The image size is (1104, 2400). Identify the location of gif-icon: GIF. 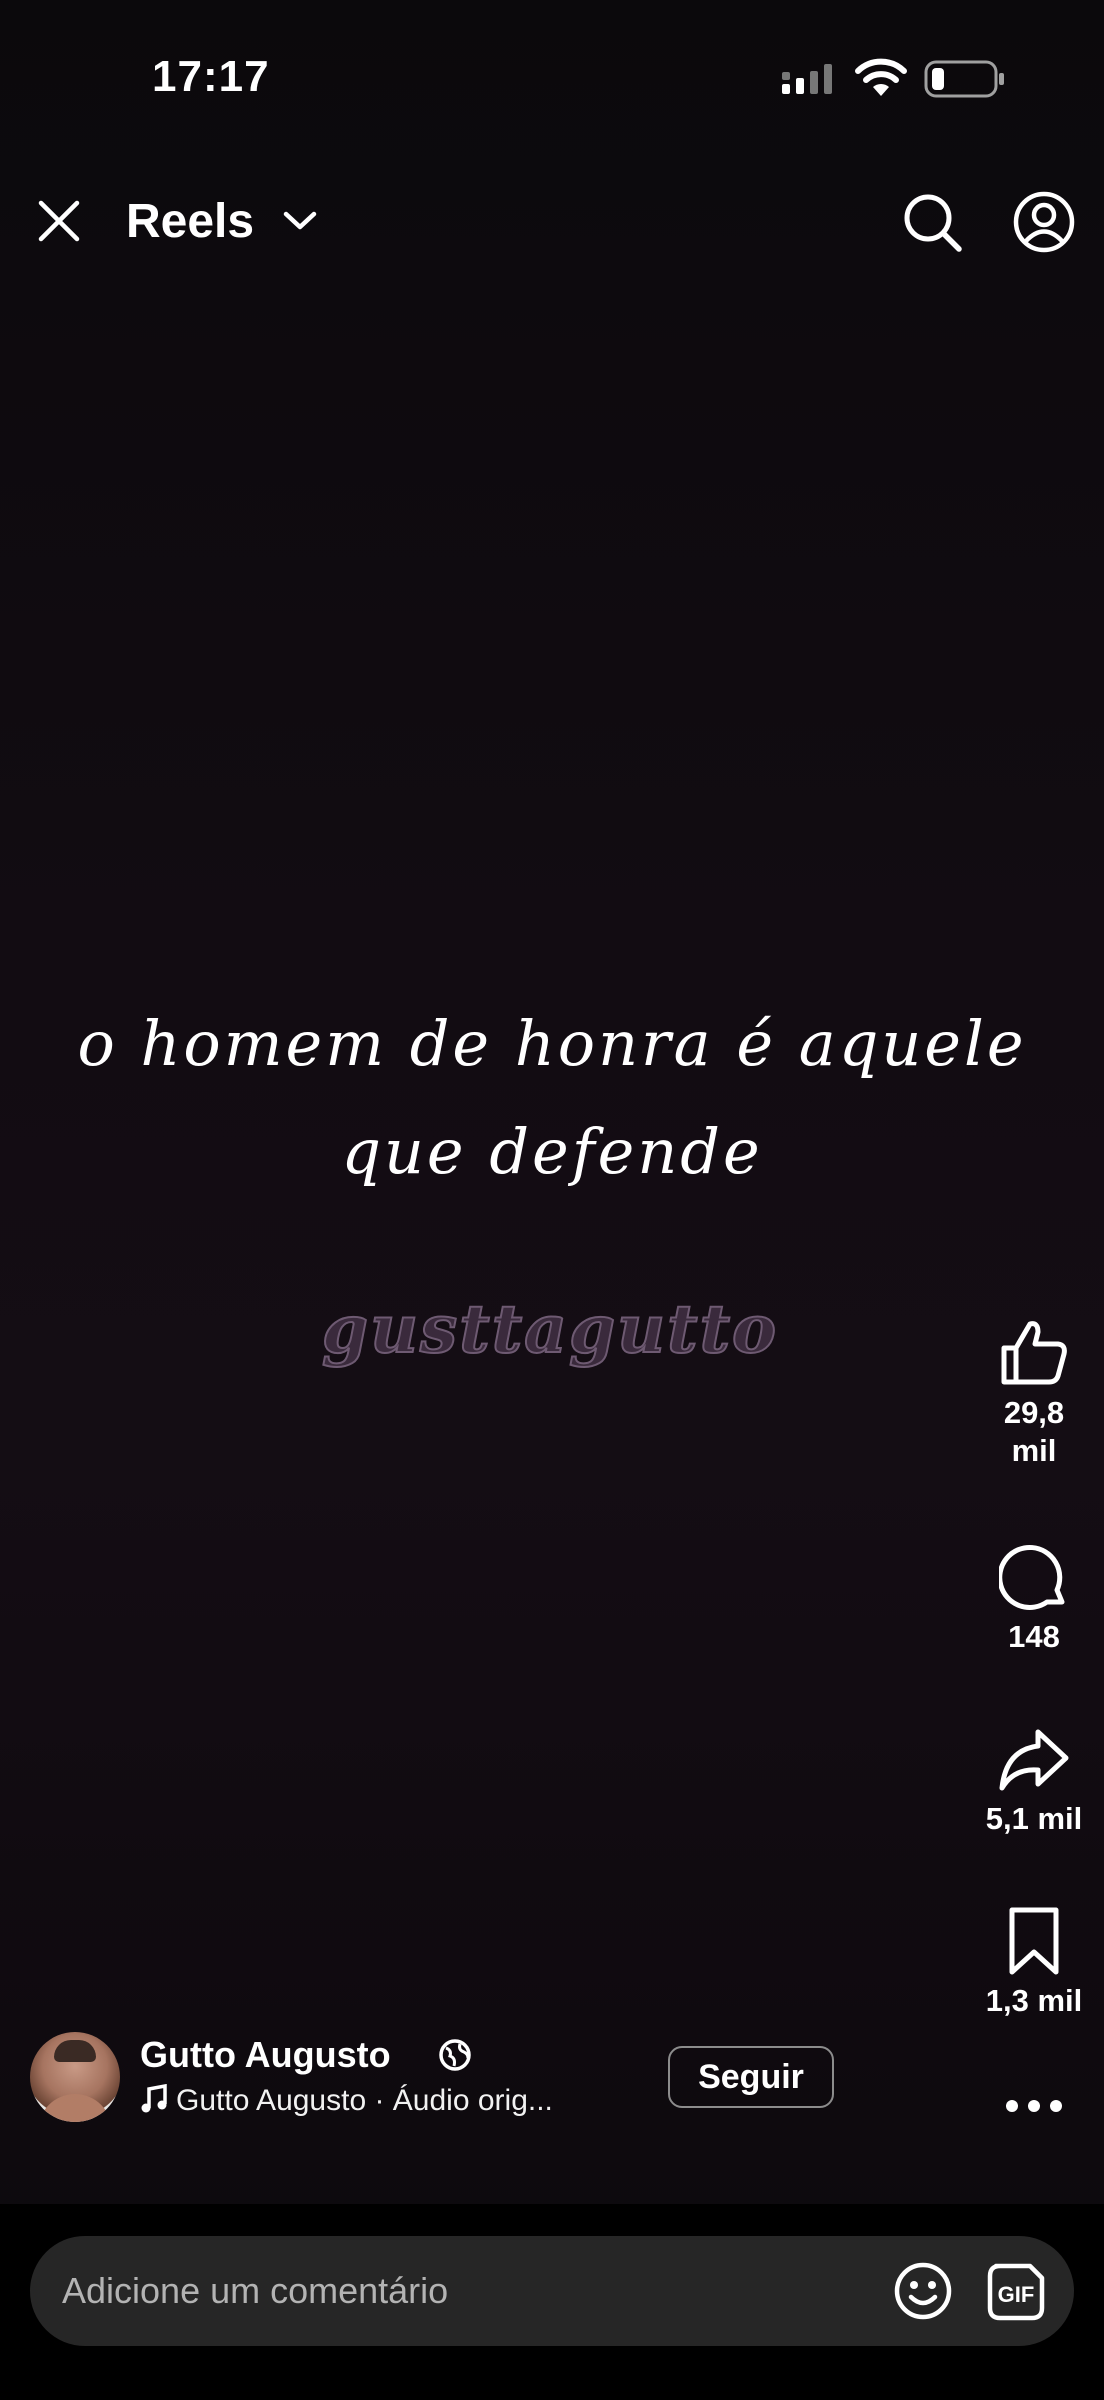
(1016, 2292).